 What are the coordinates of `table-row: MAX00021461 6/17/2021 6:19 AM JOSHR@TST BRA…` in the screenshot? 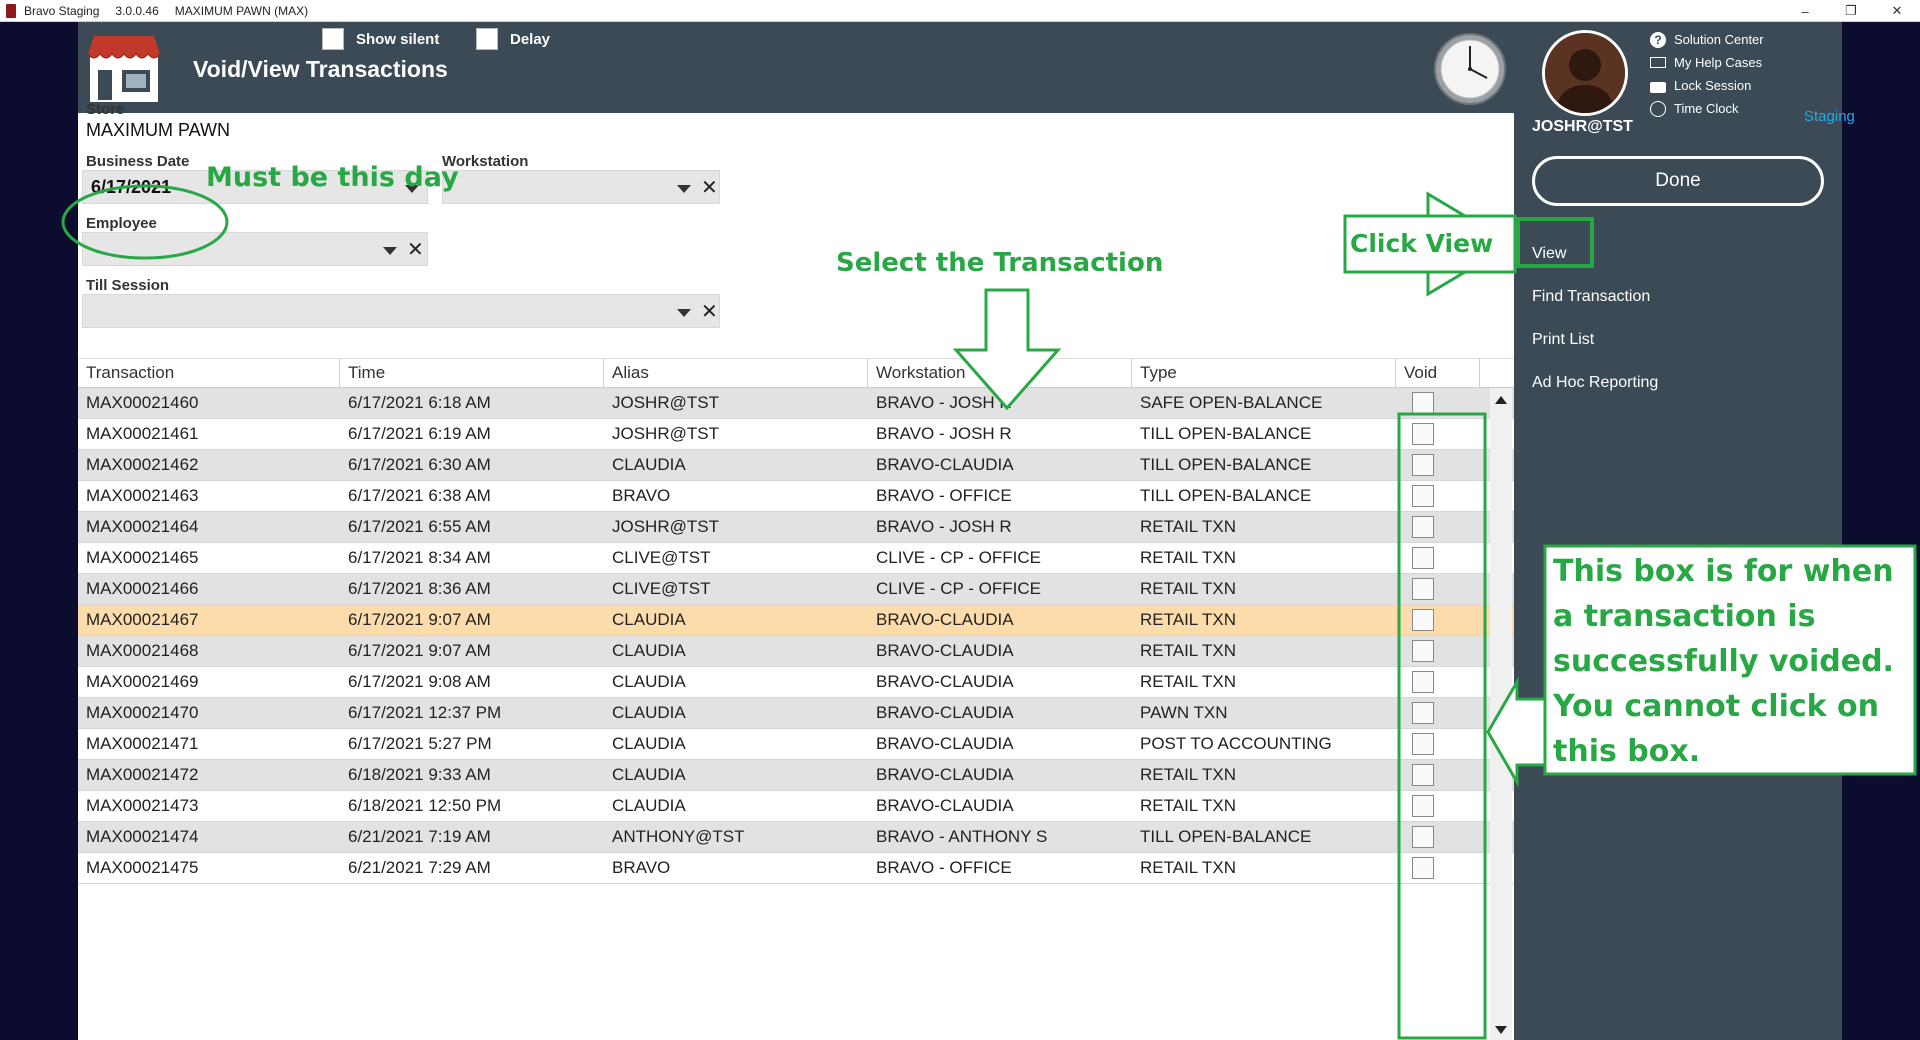 It's located at (796, 434).